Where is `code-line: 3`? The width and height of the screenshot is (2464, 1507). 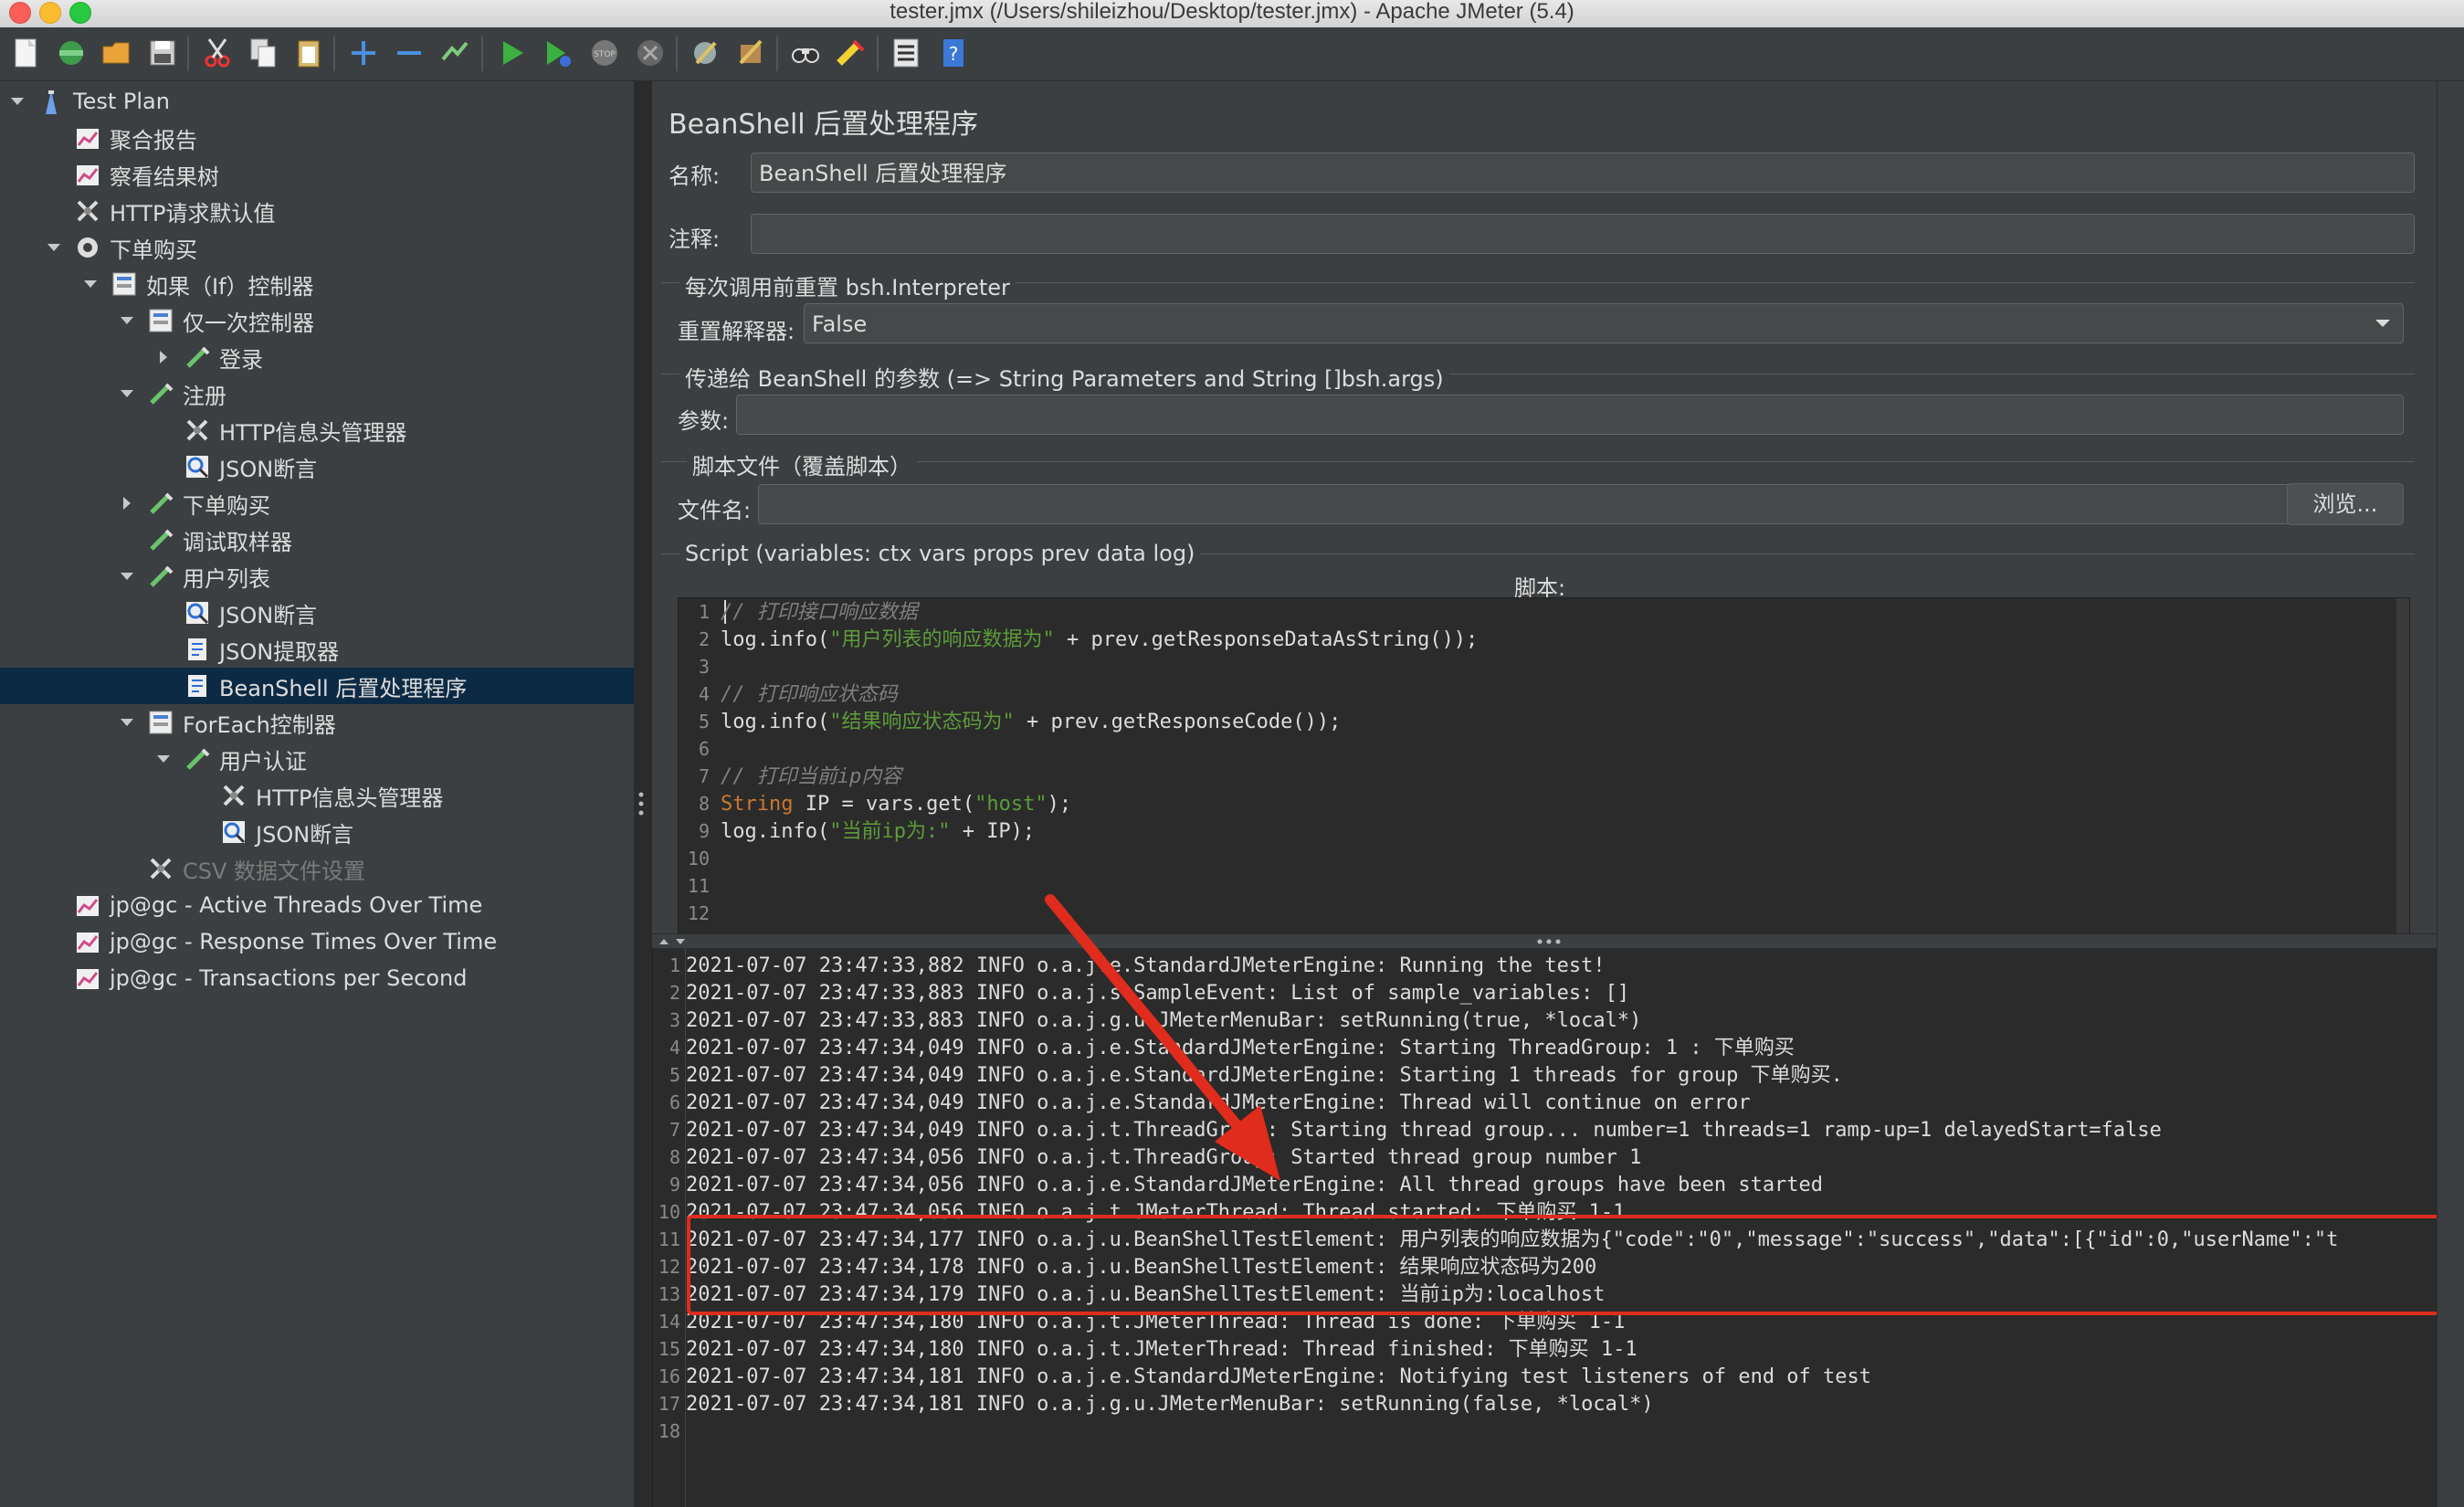 code-line: 3 is located at coordinates (700, 666).